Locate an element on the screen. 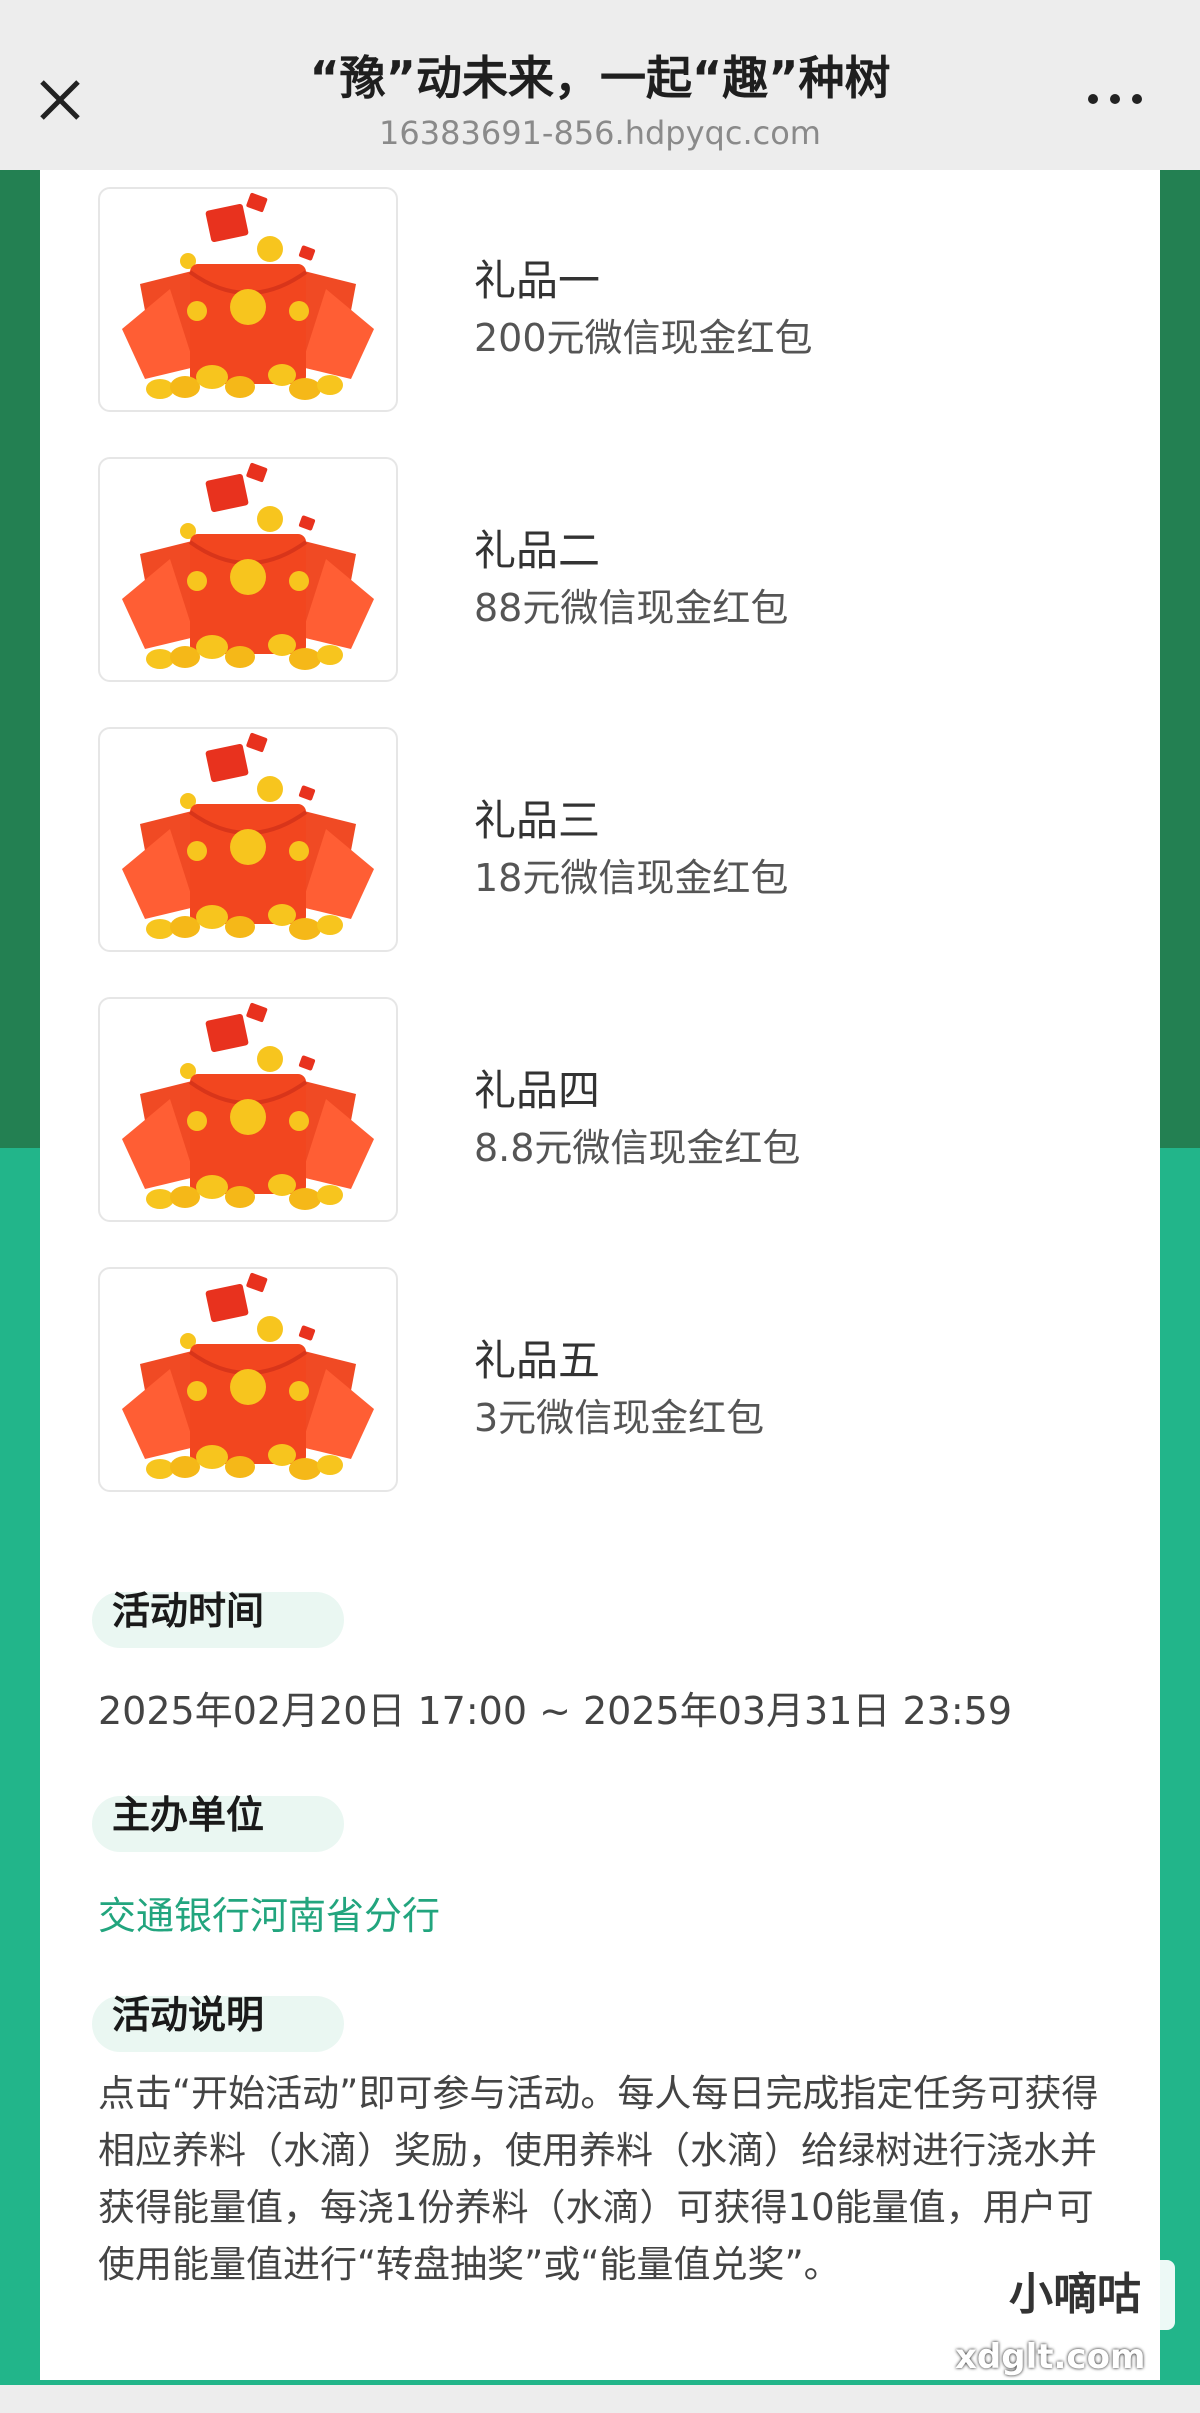 This screenshot has width=1200, height=2413. gift-item: 礼品三 18元微信现金红包 is located at coordinates (598, 839).